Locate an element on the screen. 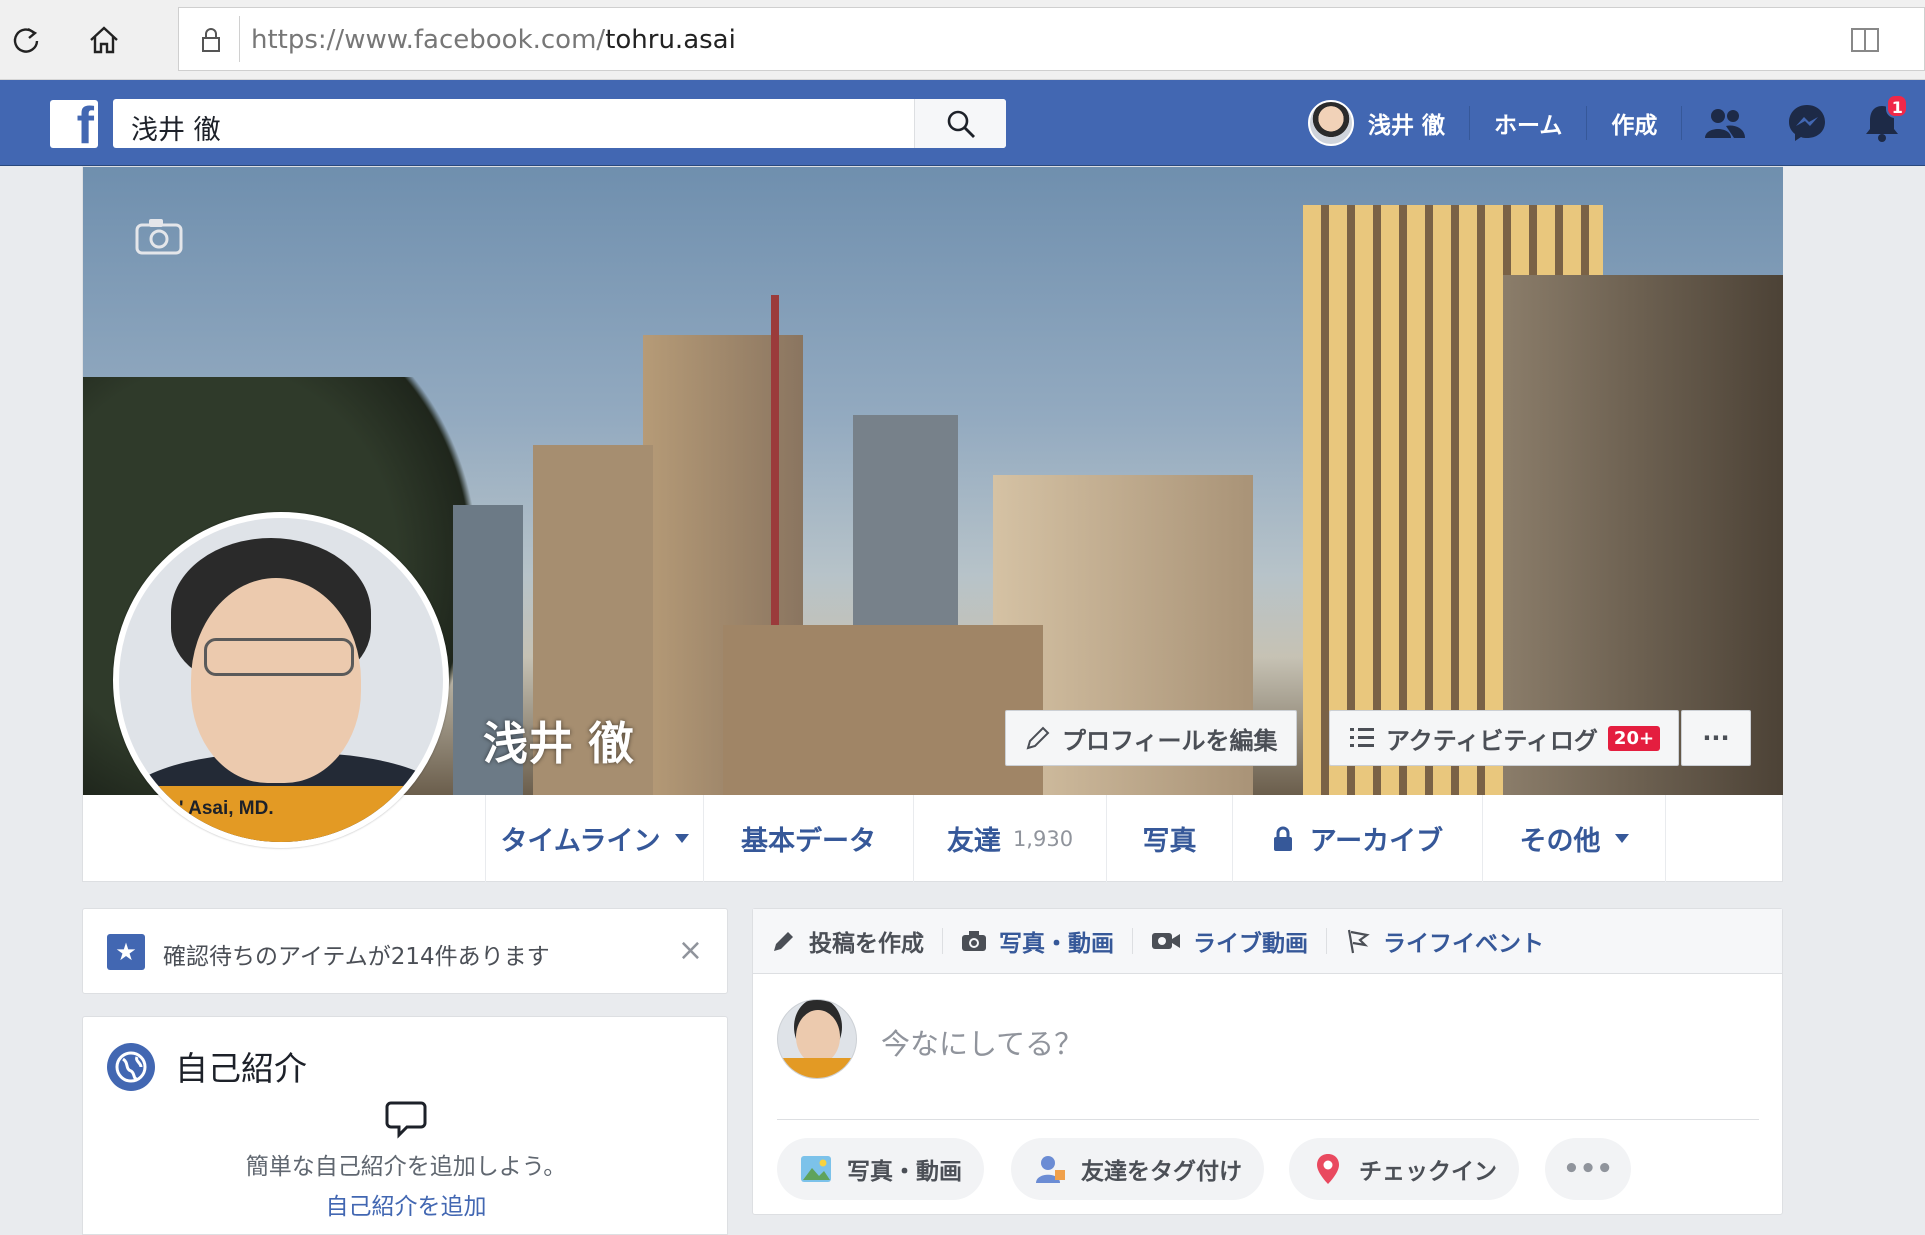 Image resolution: width=1925 pixels, height=1235 pixels. url-text: https://www.facebook.com/tohru.asai is located at coordinates (493, 40).